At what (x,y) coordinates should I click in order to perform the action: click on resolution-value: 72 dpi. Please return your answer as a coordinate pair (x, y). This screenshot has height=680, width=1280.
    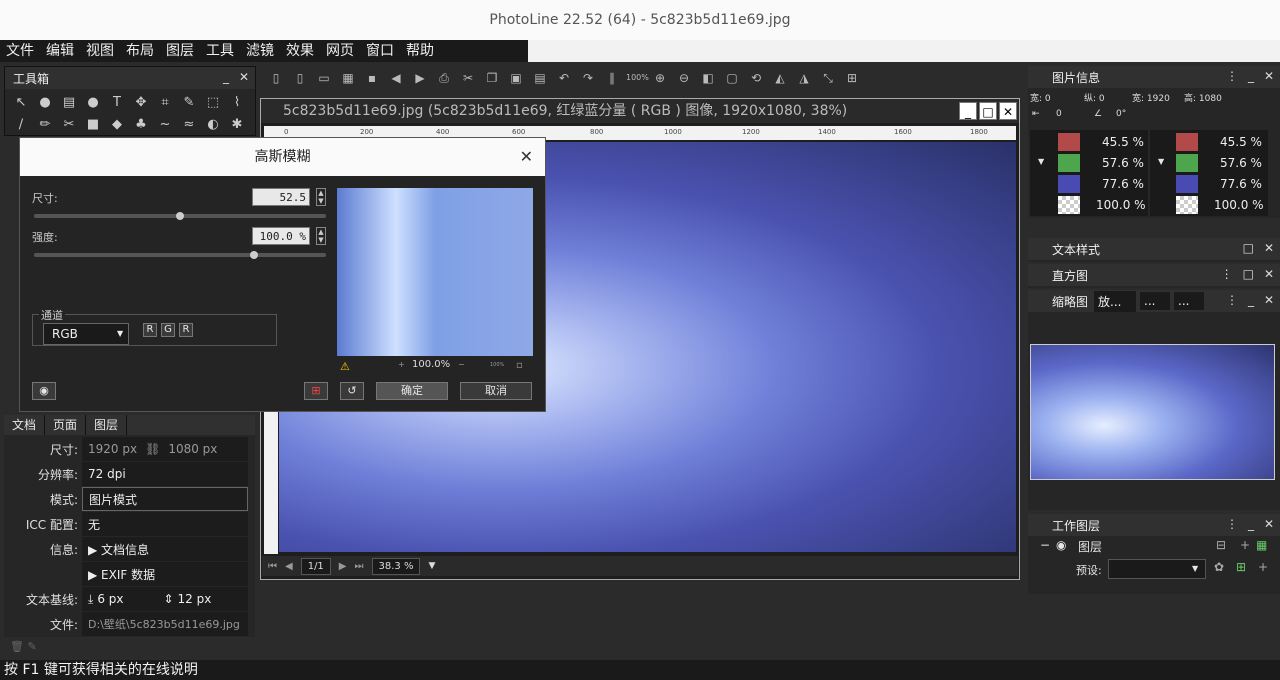
    Looking at the image, I should click on (165, 474).